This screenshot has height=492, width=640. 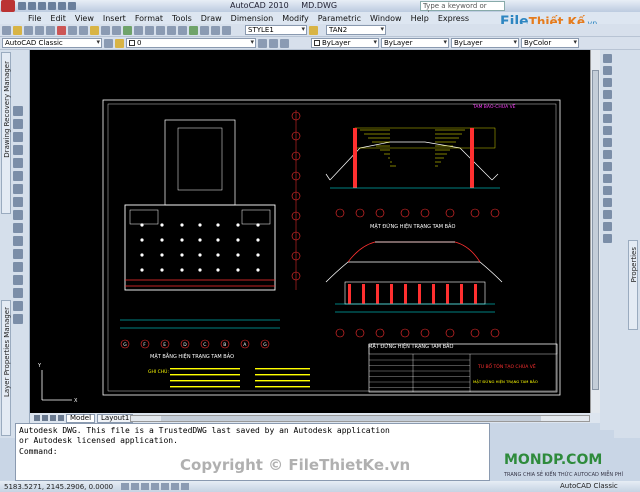 What do you see at coordinates (607, 70) in the screenshot?
I see `copy-object-icon` at bounding box center [607, 70].